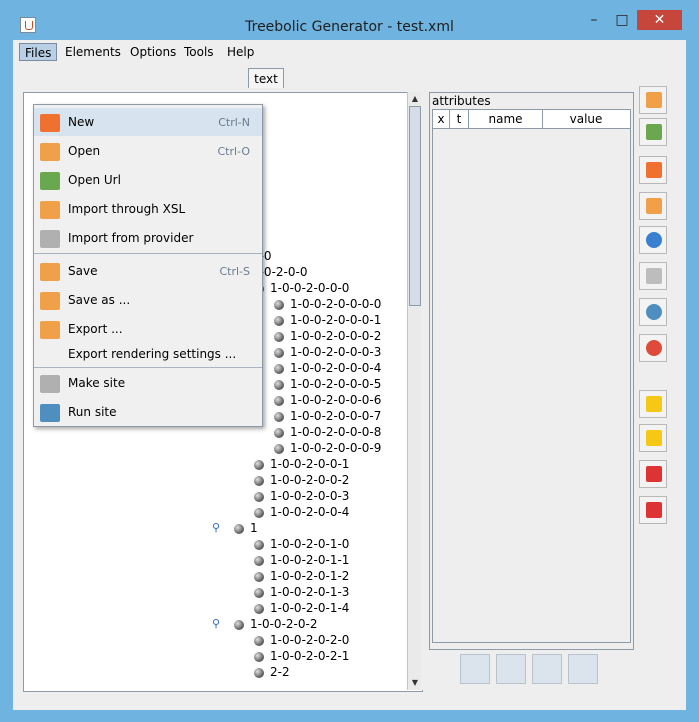 Image resolution: width=699 pixels, height=722 pixels. Describe the element at coordinates (653, 510) in the screenshot. I see `copy-node-icon` at that location.